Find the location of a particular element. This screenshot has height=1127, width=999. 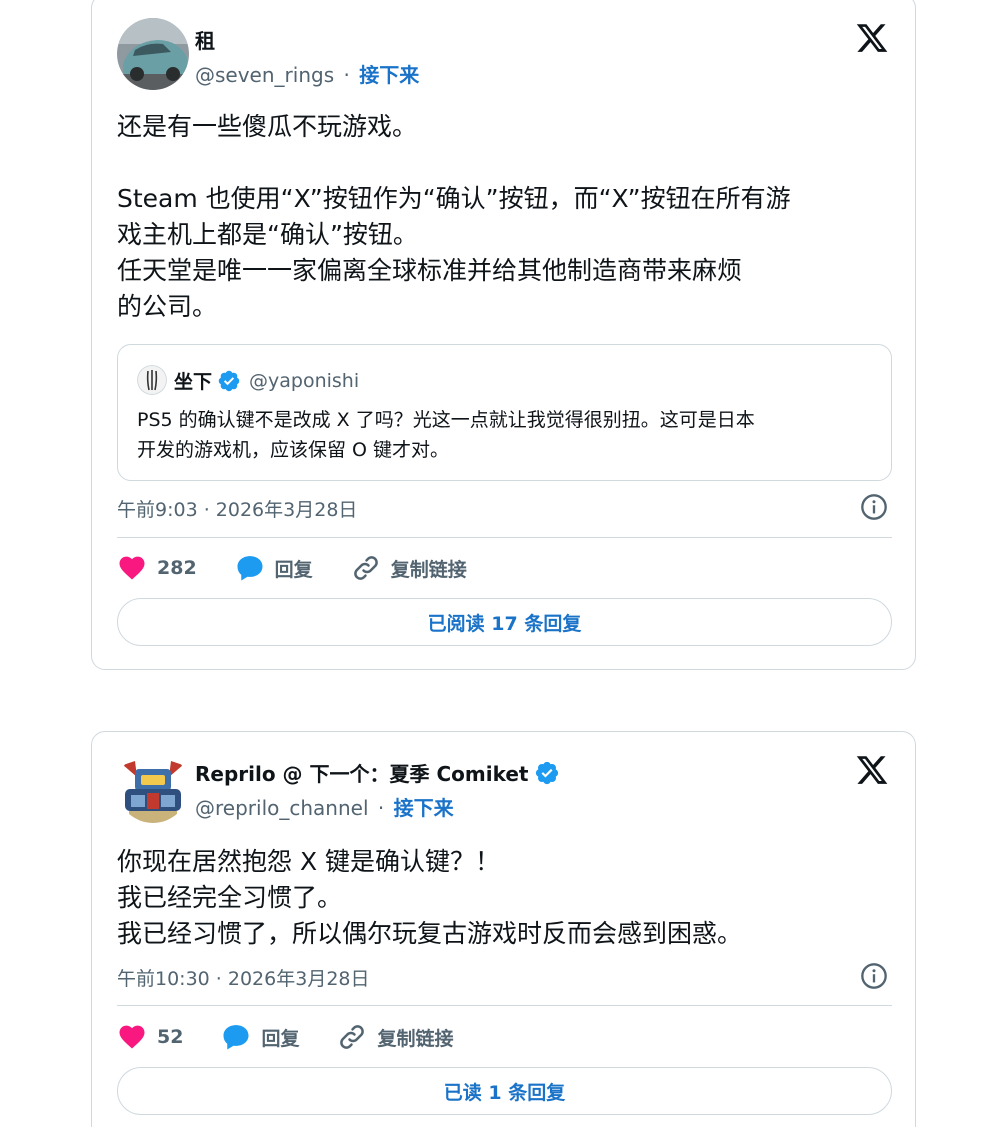

post-text-line: 还是有一些傻瓜不玩游戏。 is located at coordinates (267, 126).